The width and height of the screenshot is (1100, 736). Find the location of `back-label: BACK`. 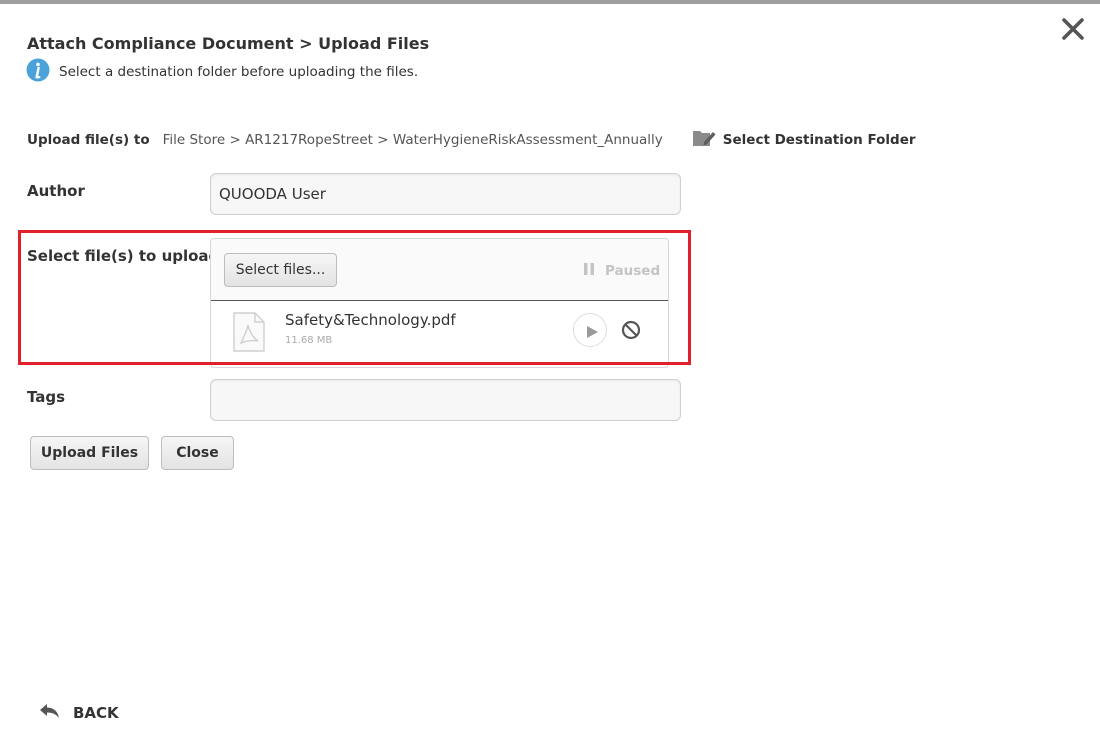

back-label: BACK is located at coordinates (96, 713).